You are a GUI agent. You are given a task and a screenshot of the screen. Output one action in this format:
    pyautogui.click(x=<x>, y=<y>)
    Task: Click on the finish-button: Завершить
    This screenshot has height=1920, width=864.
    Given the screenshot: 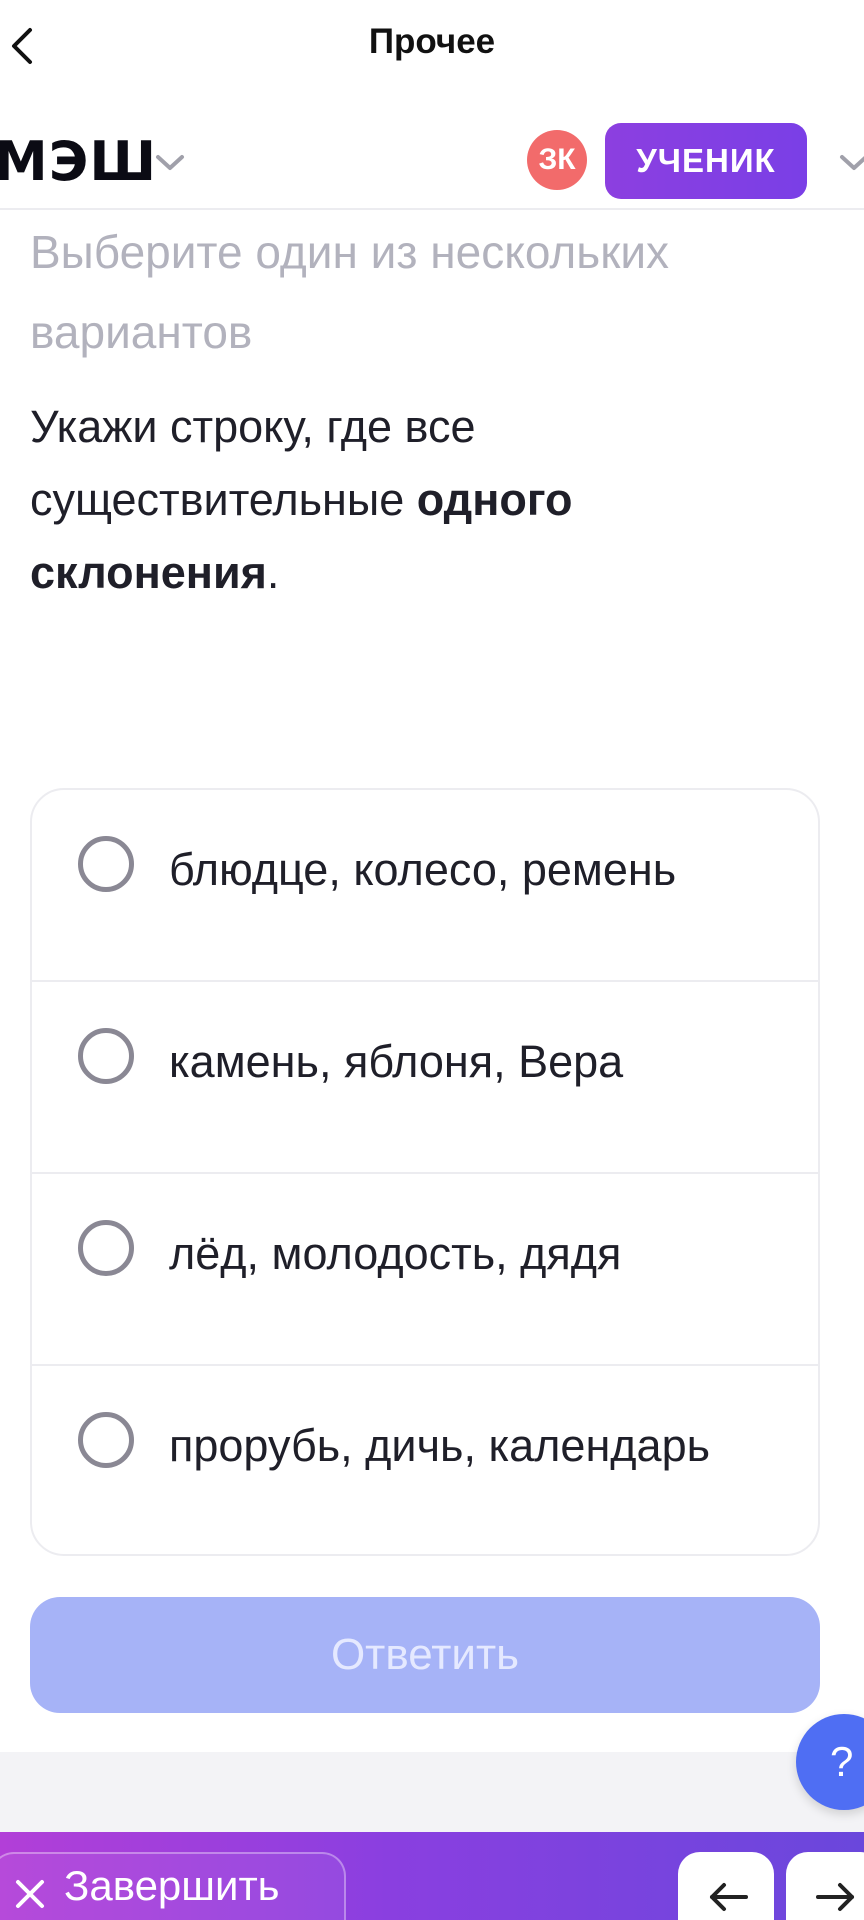 What is the action you would take?
    pyautogui.click(x=173, y=1886)
    